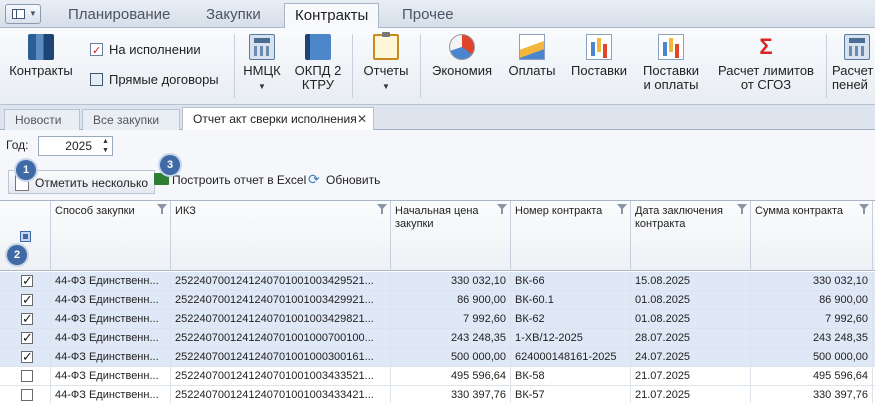 Image resolution: width=875 pixels, height=403 pixels. I want to click on column-label: Способ закупки, so click(95, 211).